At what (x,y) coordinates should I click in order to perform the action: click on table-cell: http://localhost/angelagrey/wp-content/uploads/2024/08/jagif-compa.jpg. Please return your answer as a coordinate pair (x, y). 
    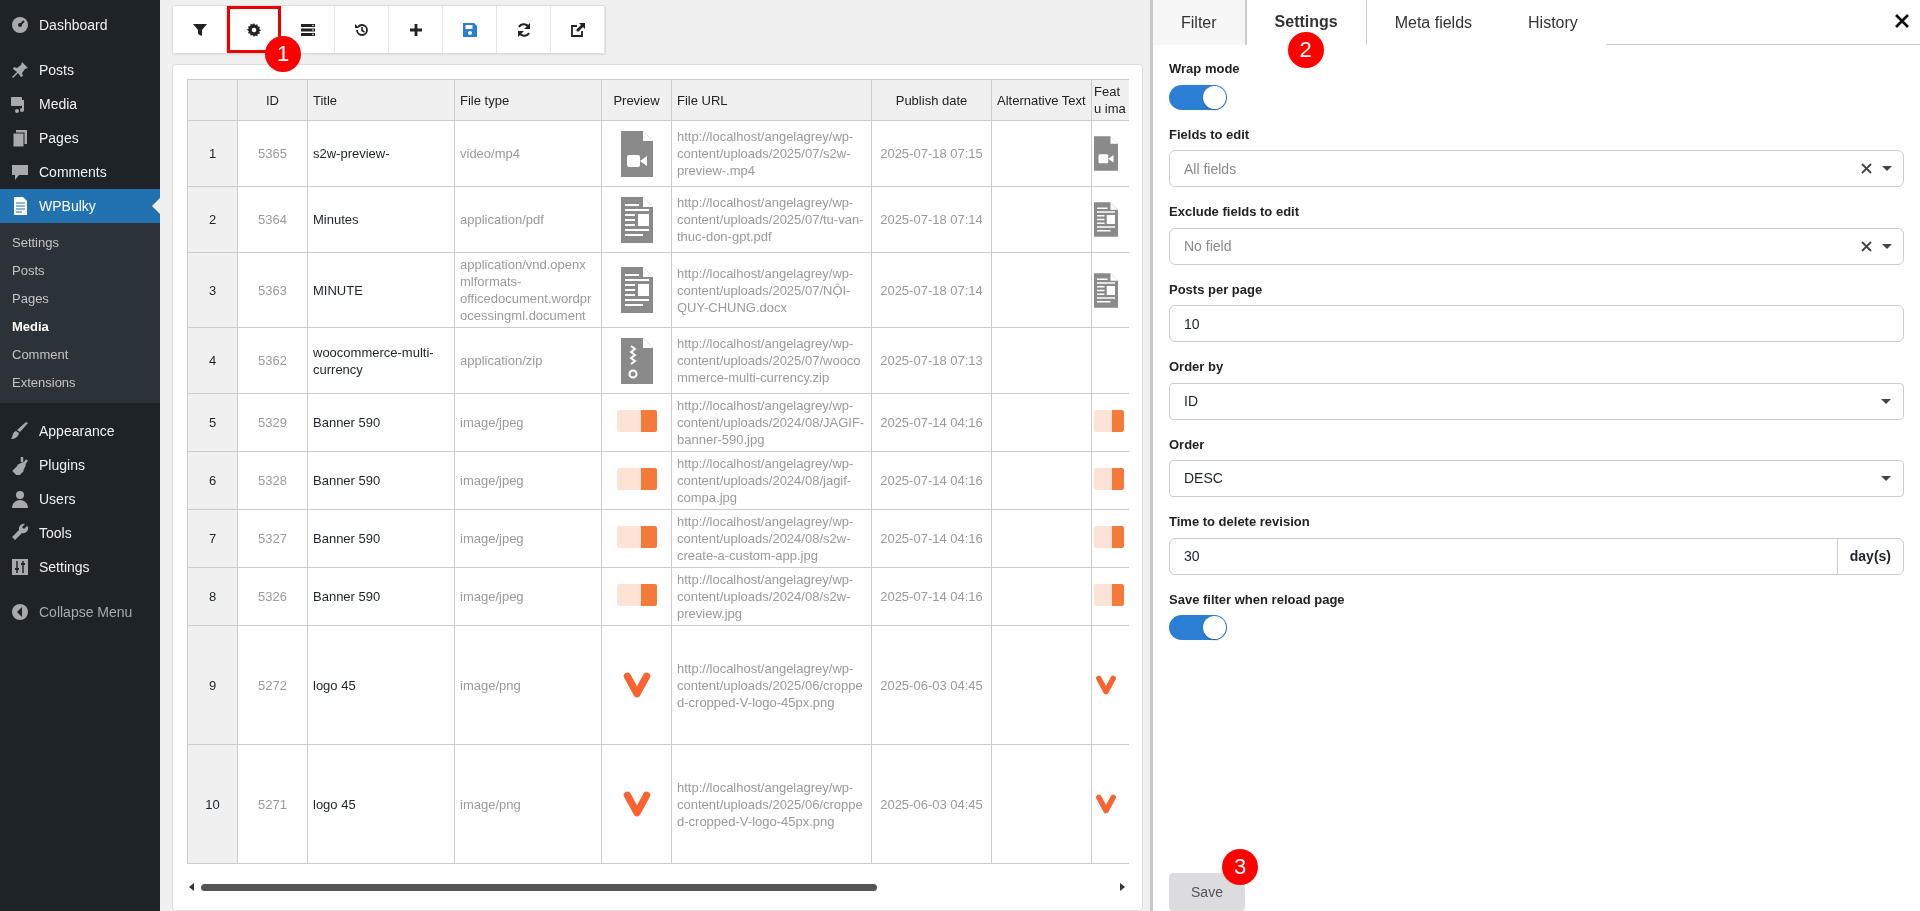
    Looking at the image, I should click on (771, 480).